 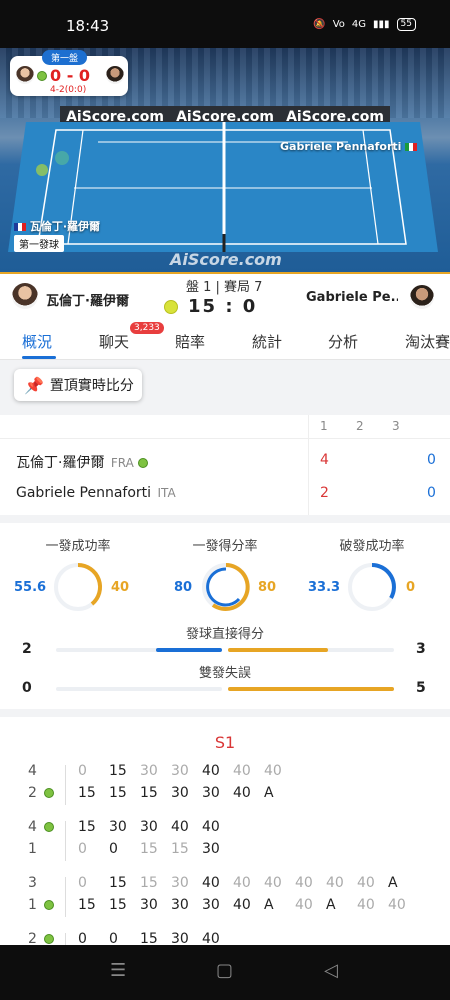 I want to click on player2-name: Gabriele Pennaforti, so click(x=84, y=493).